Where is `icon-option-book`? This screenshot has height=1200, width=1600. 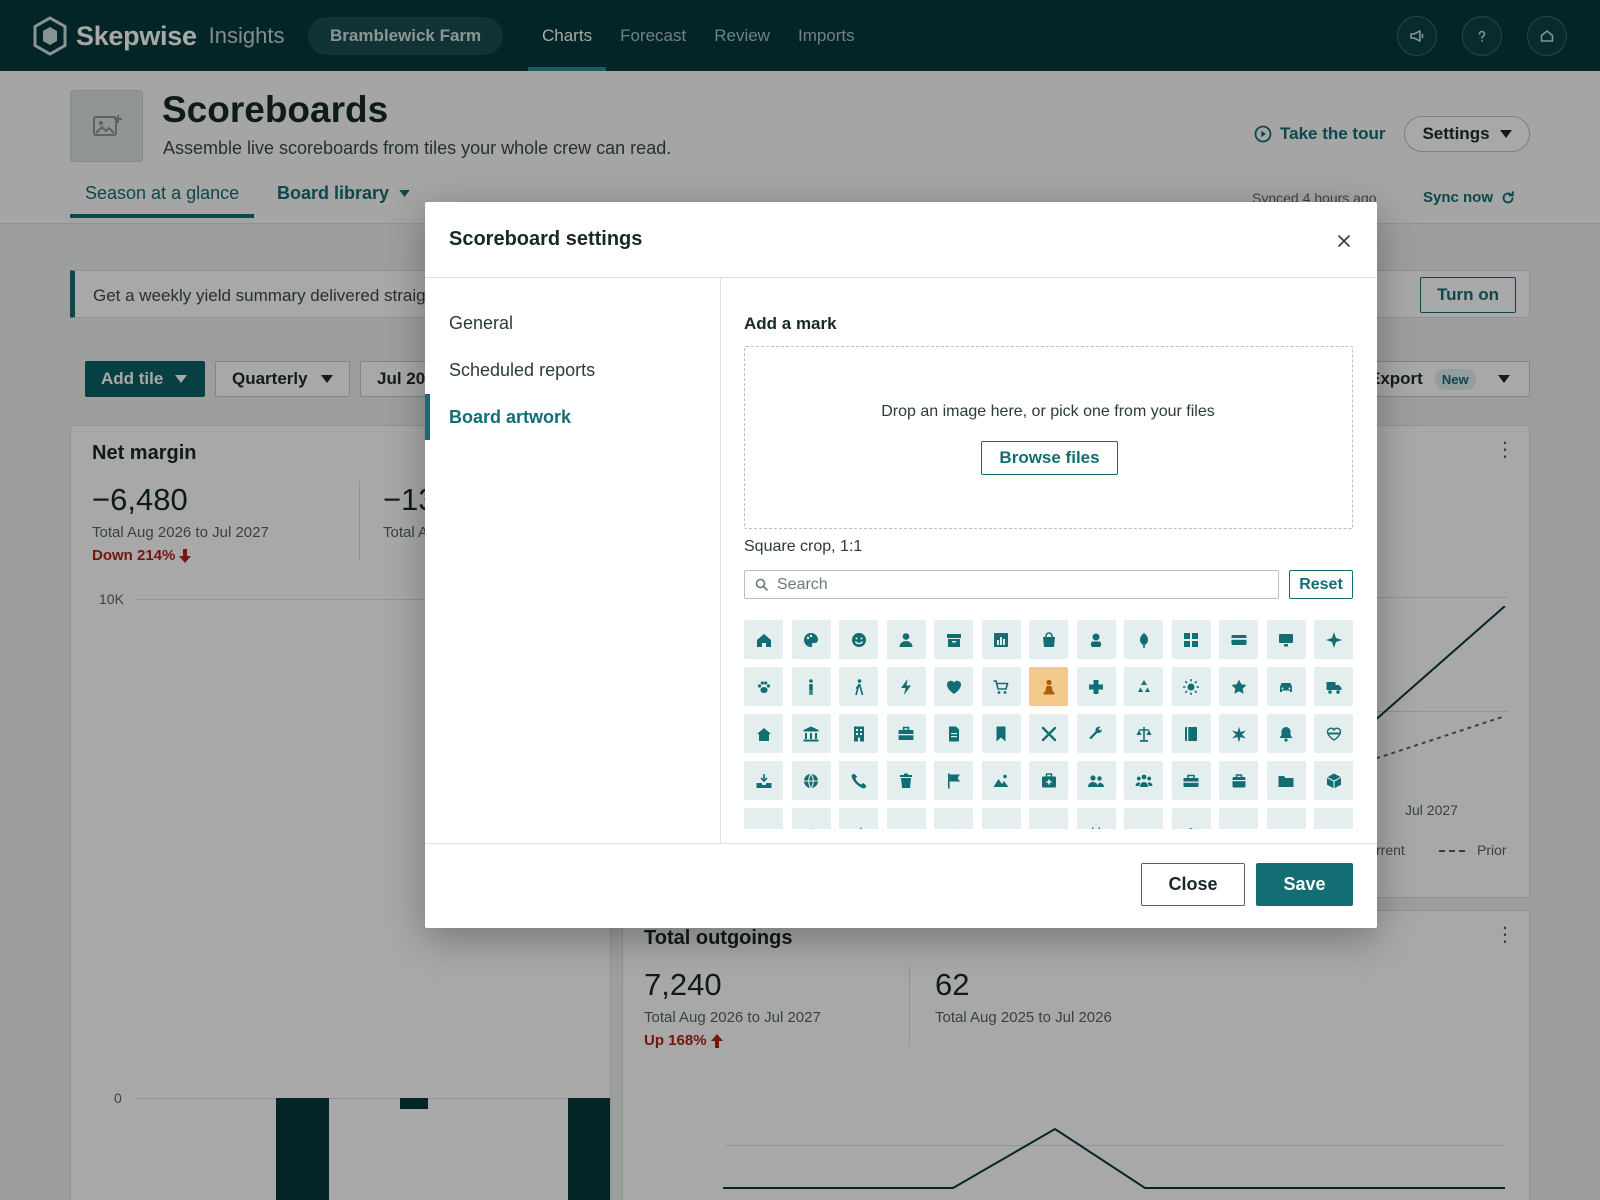
icon-option-book is located at coordinates (1191, 733).